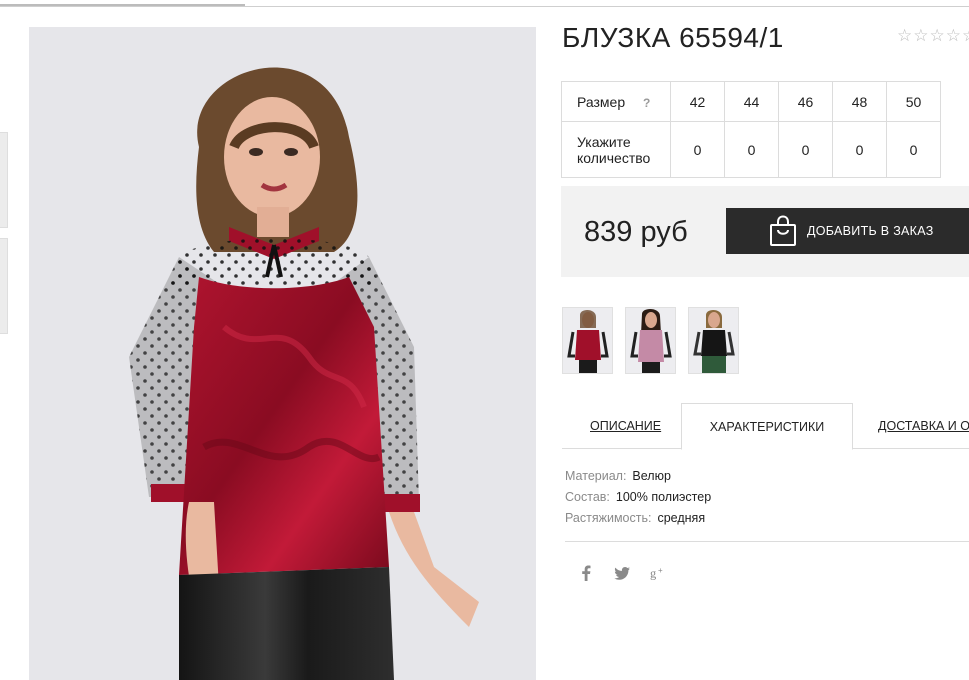 This screenshot has height=680, width=969. Describe the element at coordinates (859, 149) in the screenshot. I see `quantity-input-48: 0` at that location.